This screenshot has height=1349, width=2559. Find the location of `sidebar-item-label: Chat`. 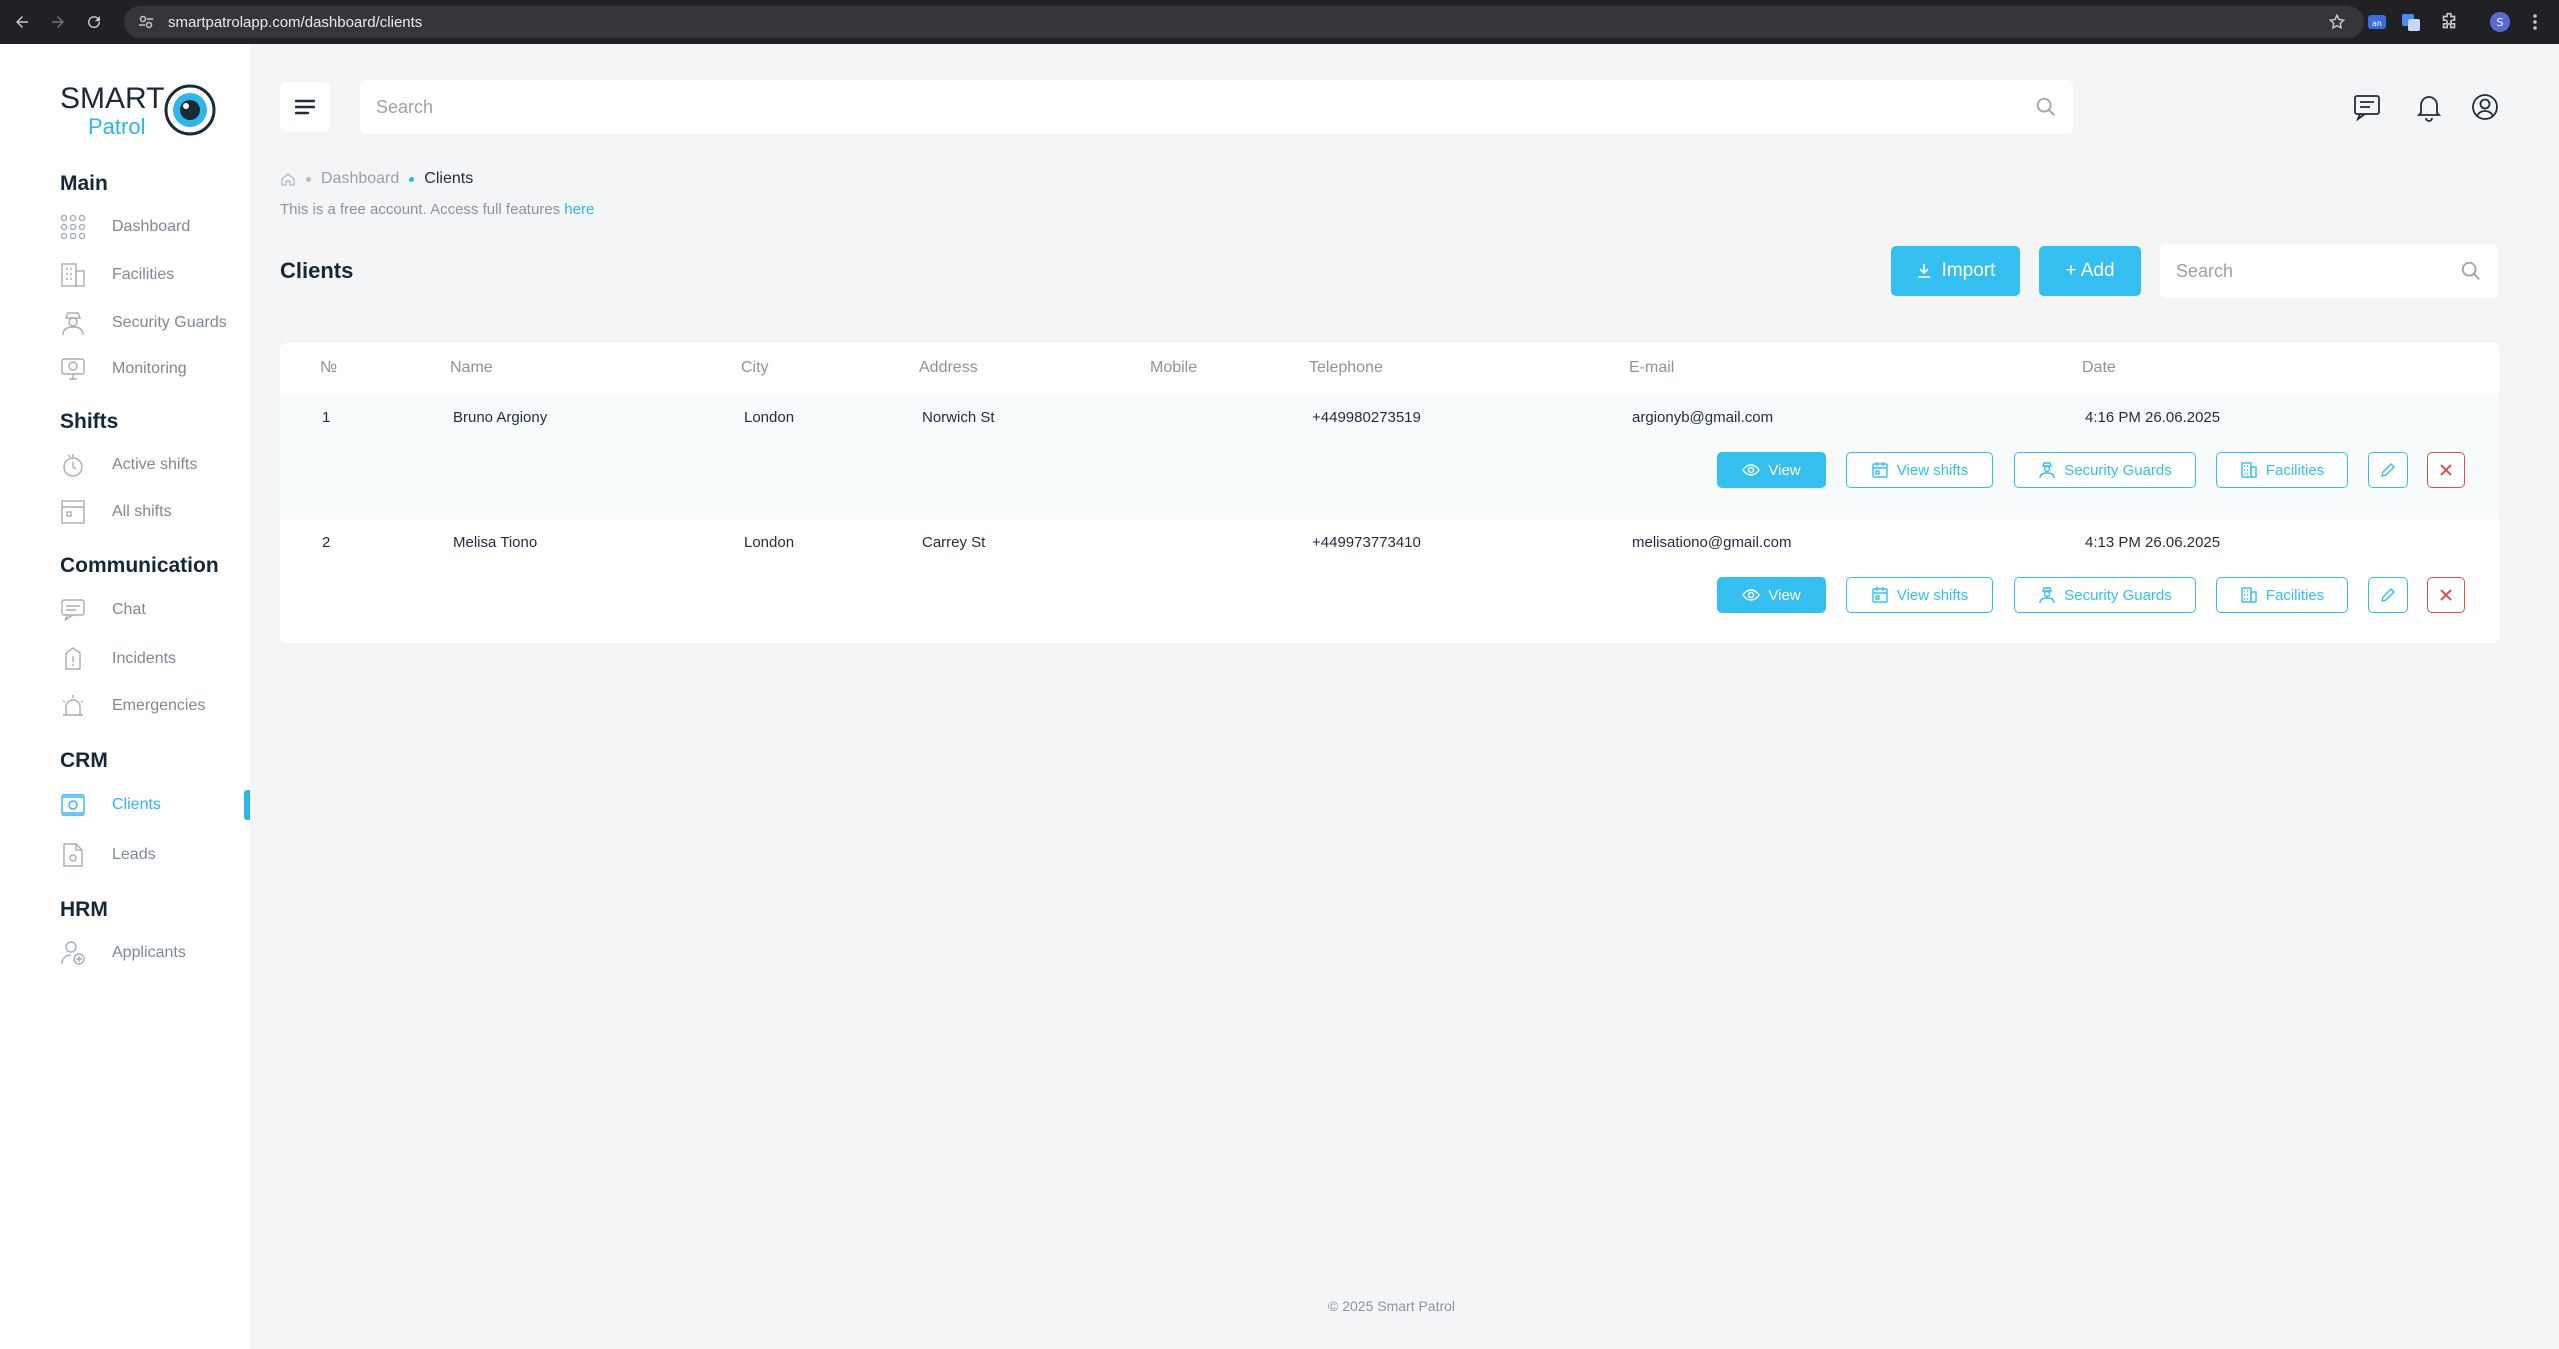

sidebar-item-label: Chat is located at coordinates (129, 609).